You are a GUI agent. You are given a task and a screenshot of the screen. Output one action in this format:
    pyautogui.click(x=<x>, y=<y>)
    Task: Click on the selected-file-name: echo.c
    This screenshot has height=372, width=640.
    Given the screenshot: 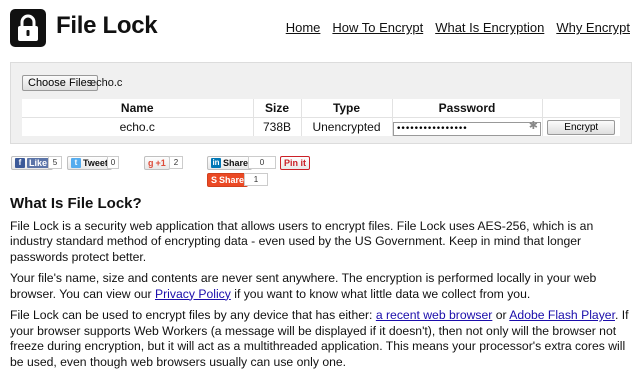 What is the action you would take?
    pyautogui.click(x=106, y=83)
    